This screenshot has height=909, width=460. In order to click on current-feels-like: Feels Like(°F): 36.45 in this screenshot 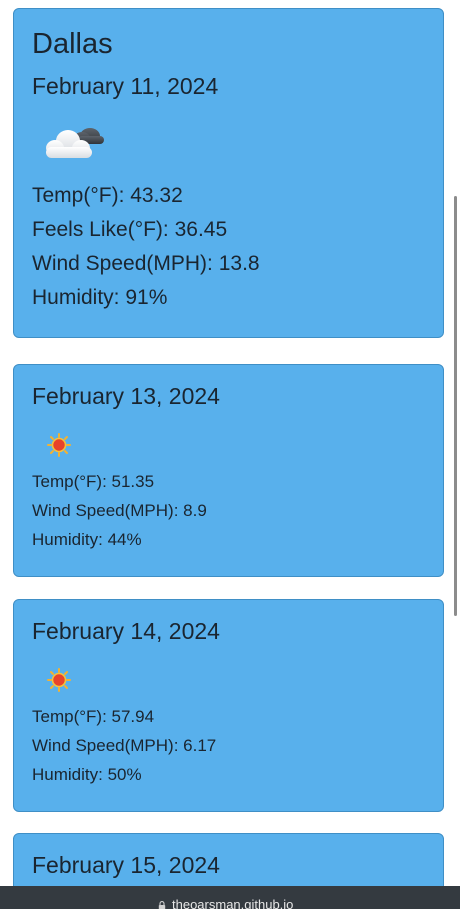, I will do `click(130, 229)`.